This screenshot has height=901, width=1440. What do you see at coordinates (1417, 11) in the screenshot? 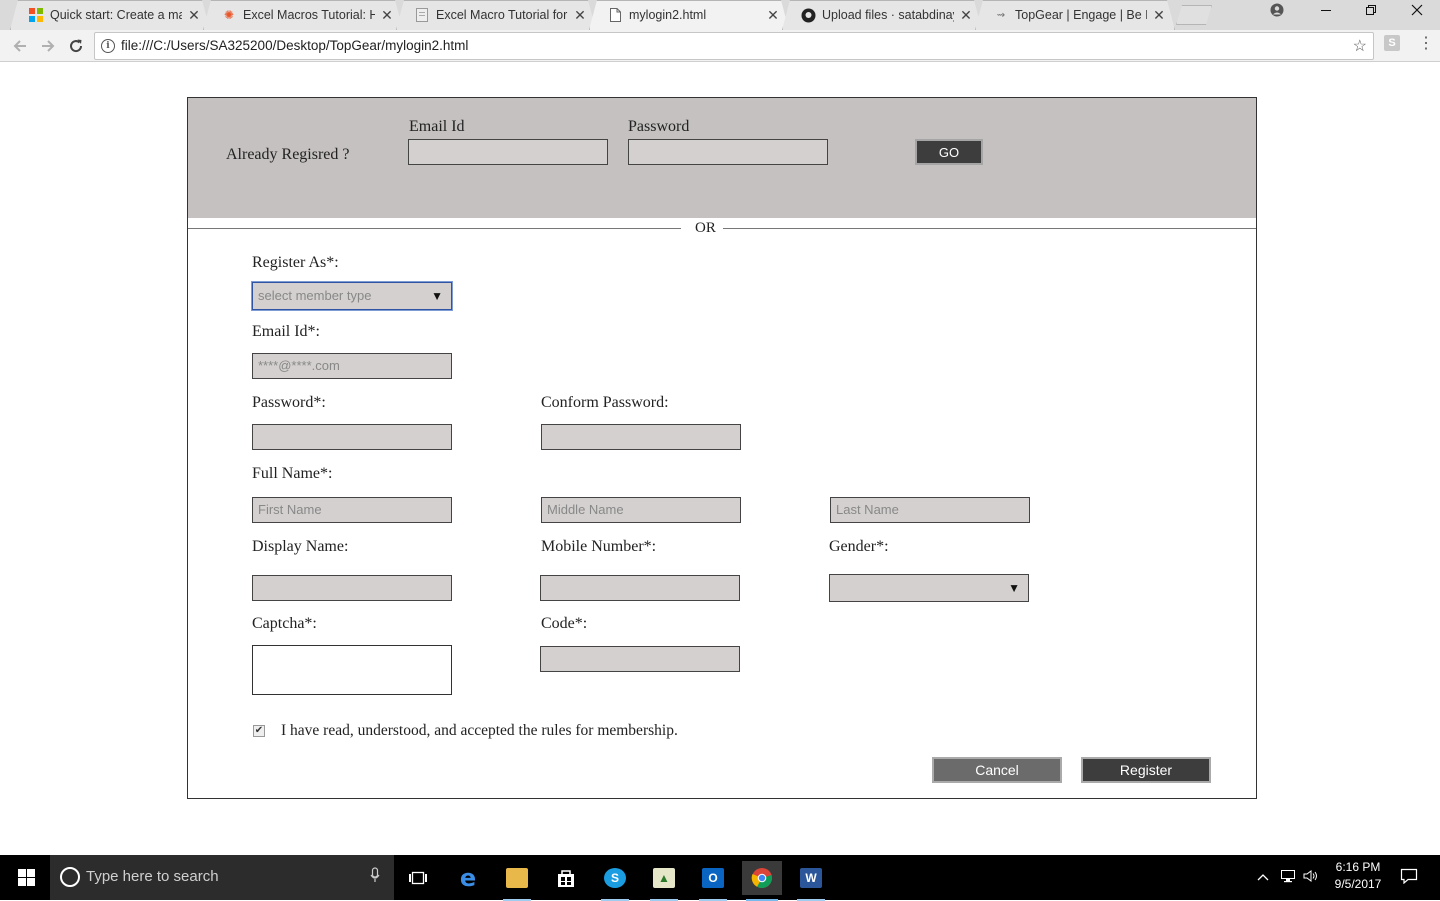
I see `window-close-icon` at bounding box center [1417, 11].